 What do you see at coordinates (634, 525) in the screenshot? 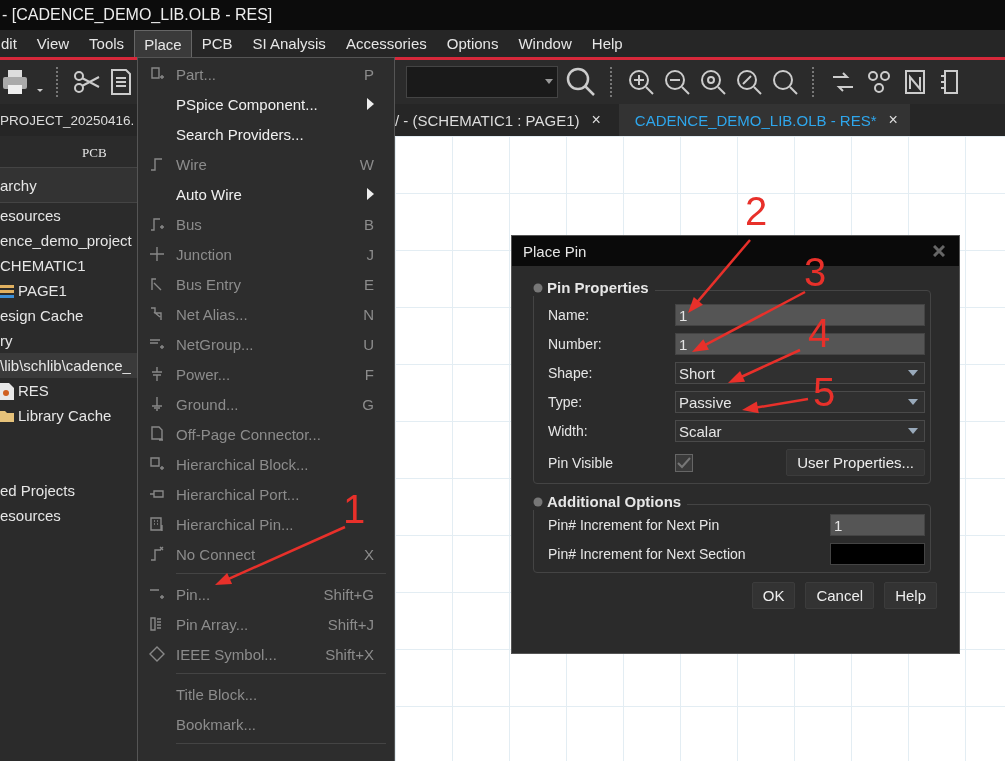
I see `field-label: Pin# Increment for Next Pin` at bounding box center [634, 525].